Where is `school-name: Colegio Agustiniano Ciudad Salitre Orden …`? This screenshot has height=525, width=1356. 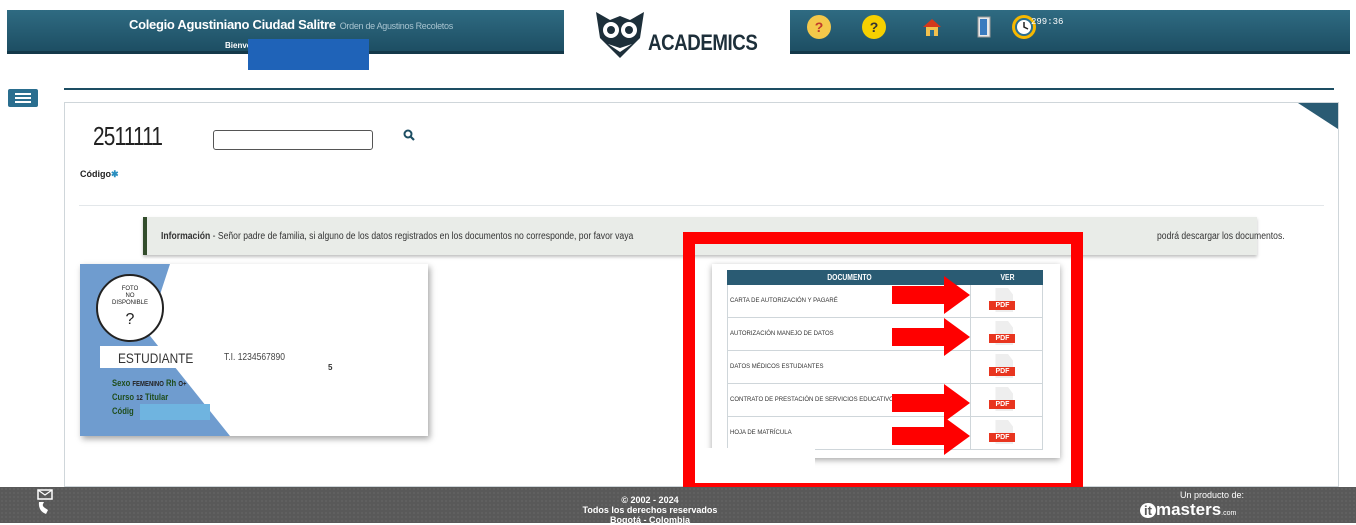 school-name: Colegio Agustiniano Ciudad Salitre Orden … is located at coordinates (291, 24).